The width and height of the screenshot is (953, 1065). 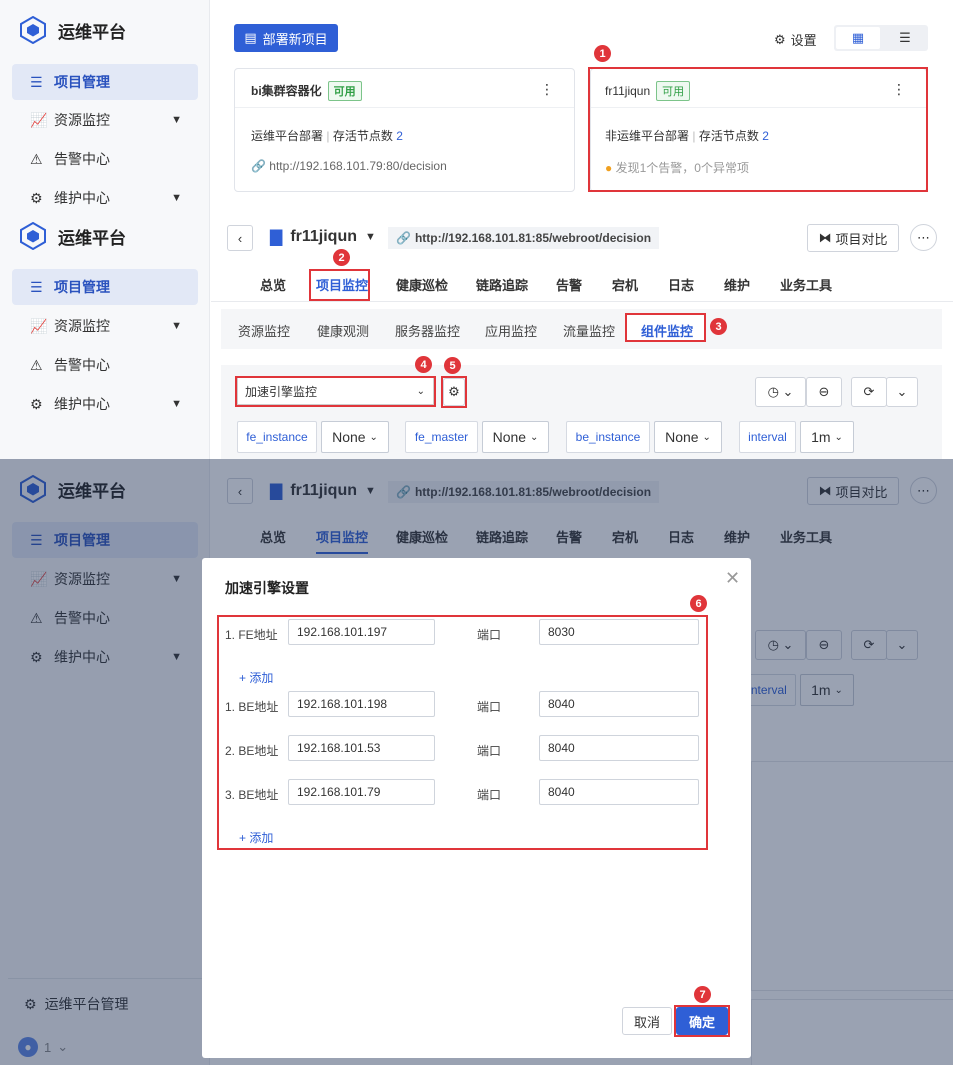 What do you see at coordinates (176, 326) in the screenshot?
I see `chevron-down-icon: ▼` at bounding box center [176, 326].